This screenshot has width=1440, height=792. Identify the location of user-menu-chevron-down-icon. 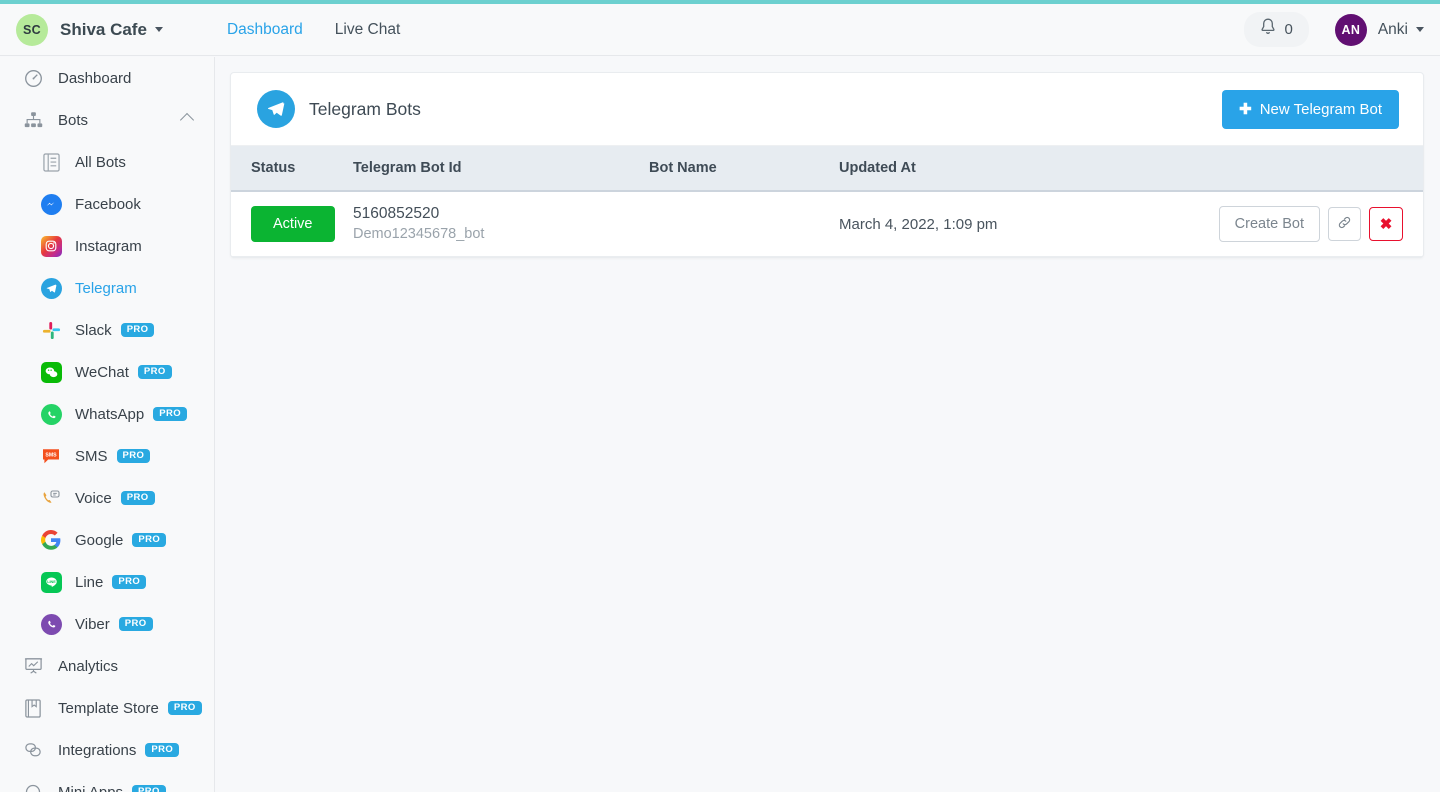
(1420, 29).